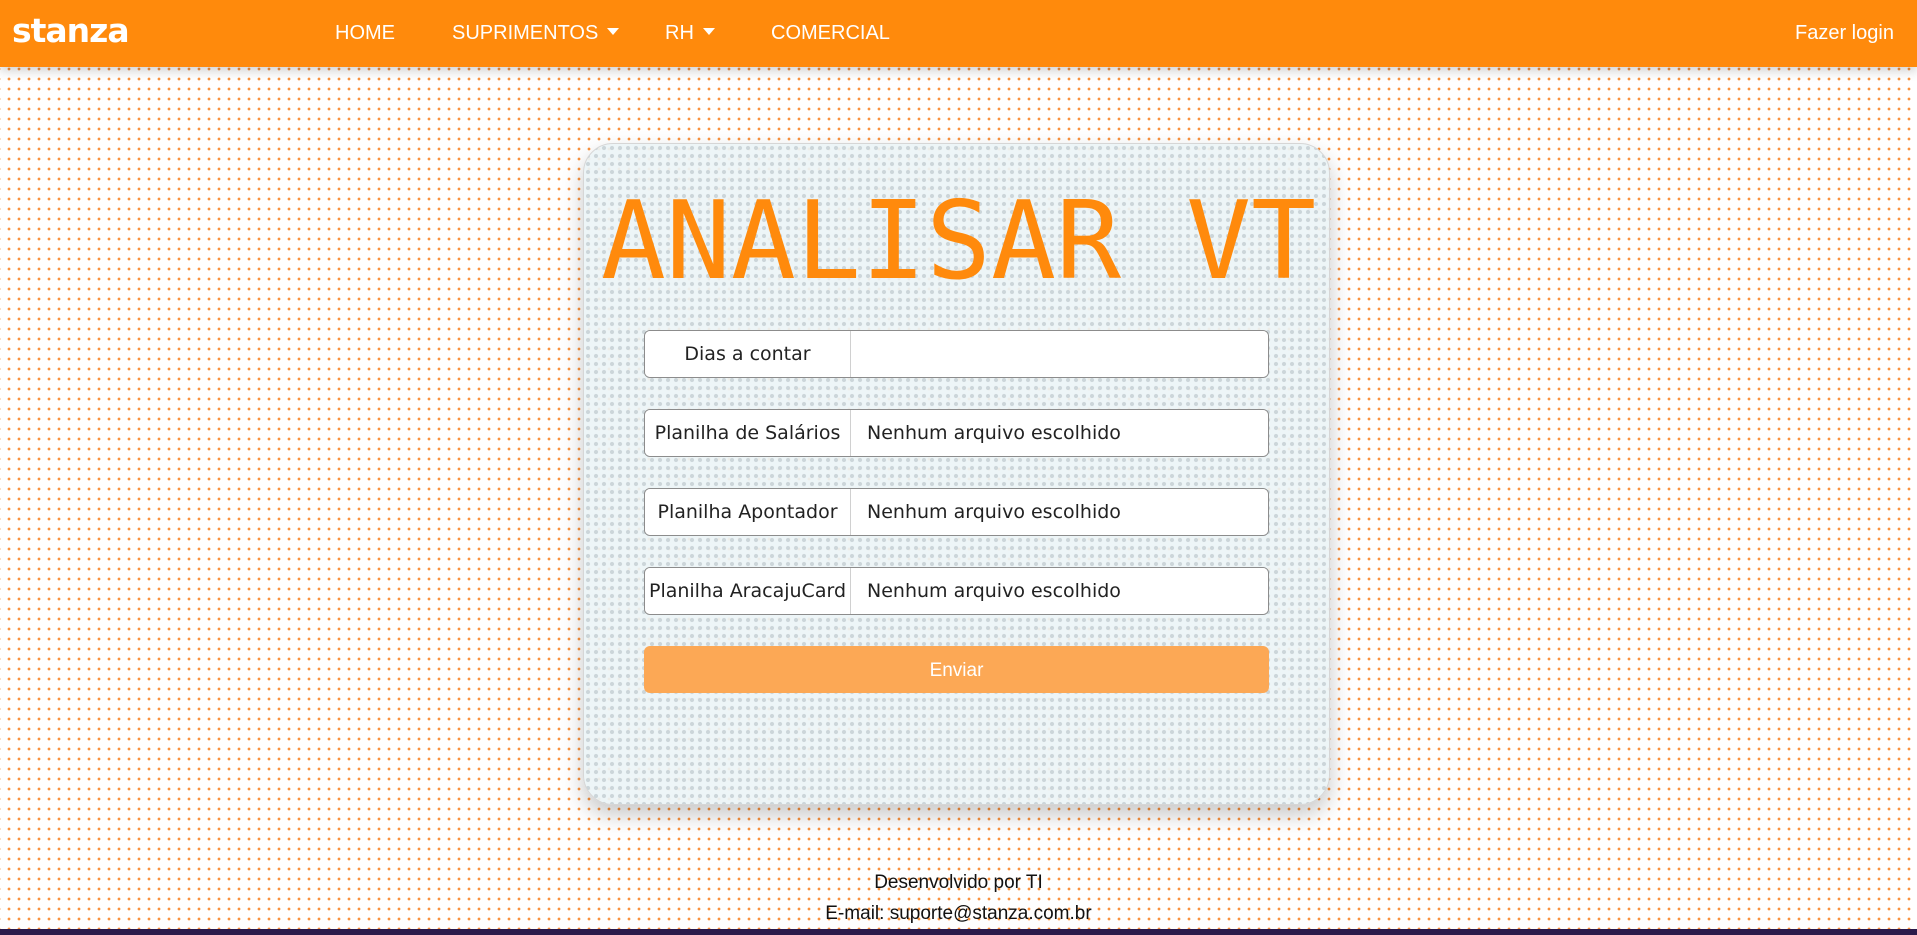  Describe the element at coordinates (1059, 591) in the screenshot. I see `aracajucard-sheet-file-input: Nenhum arquivo escolhido` at that location.